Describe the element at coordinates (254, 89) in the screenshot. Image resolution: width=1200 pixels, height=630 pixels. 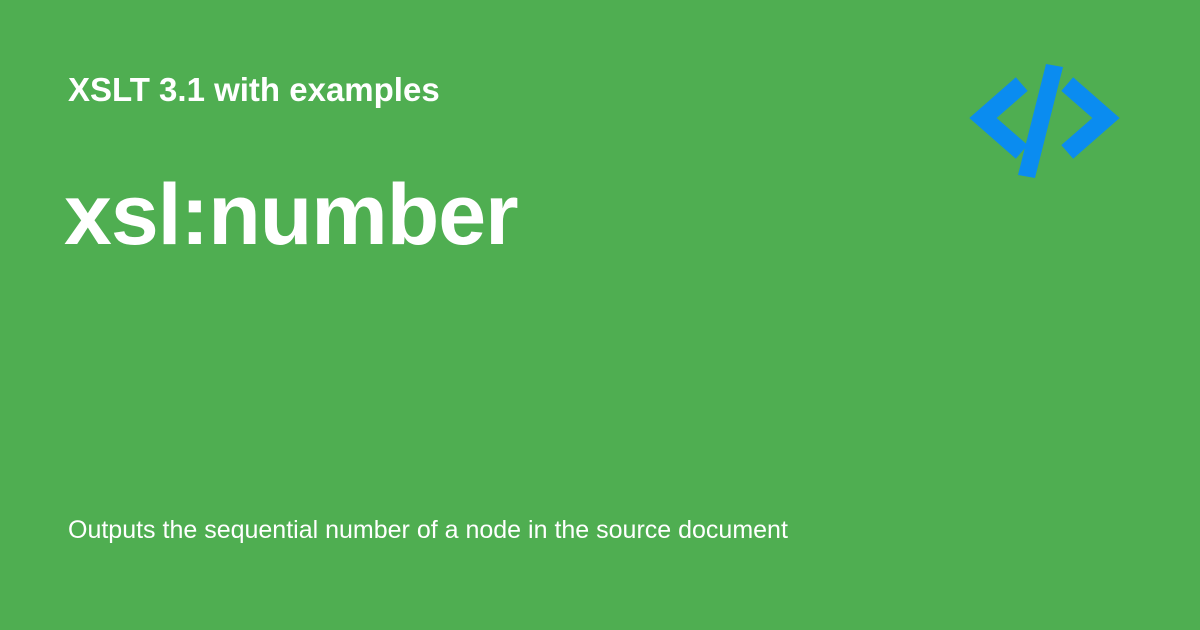
I see `series-subtitle: XSLT 3.1 with examples` at that location.